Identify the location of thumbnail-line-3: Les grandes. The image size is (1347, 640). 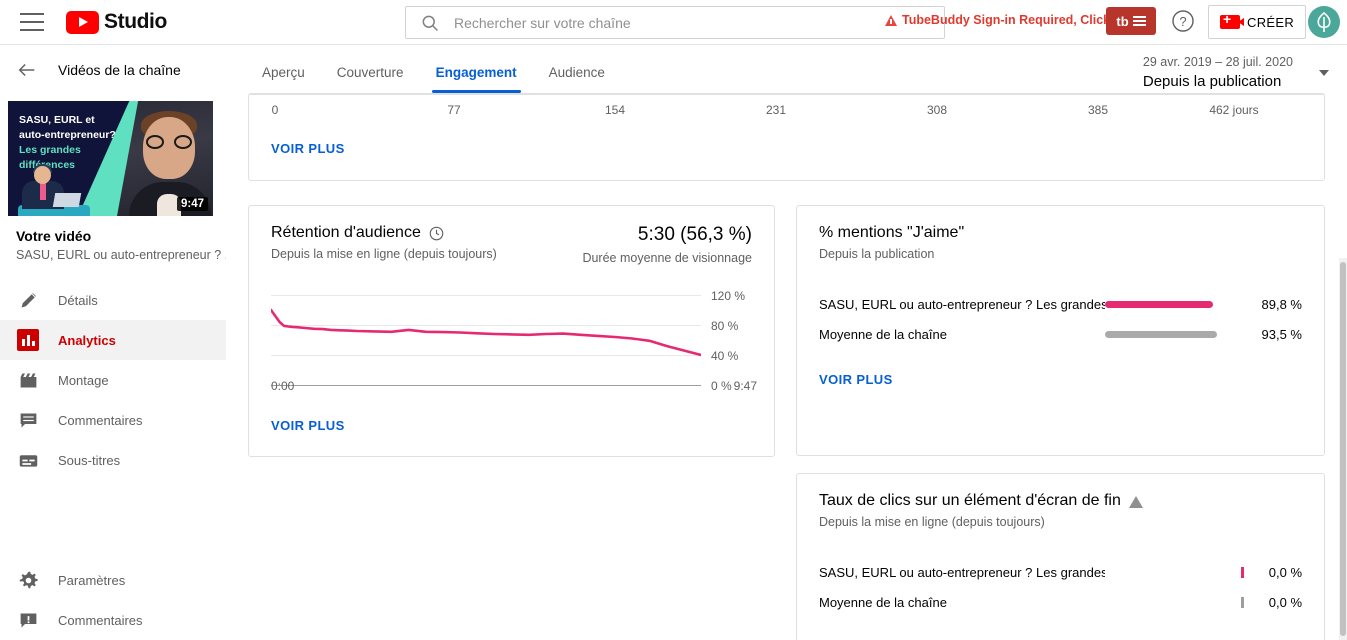
(50, 150).